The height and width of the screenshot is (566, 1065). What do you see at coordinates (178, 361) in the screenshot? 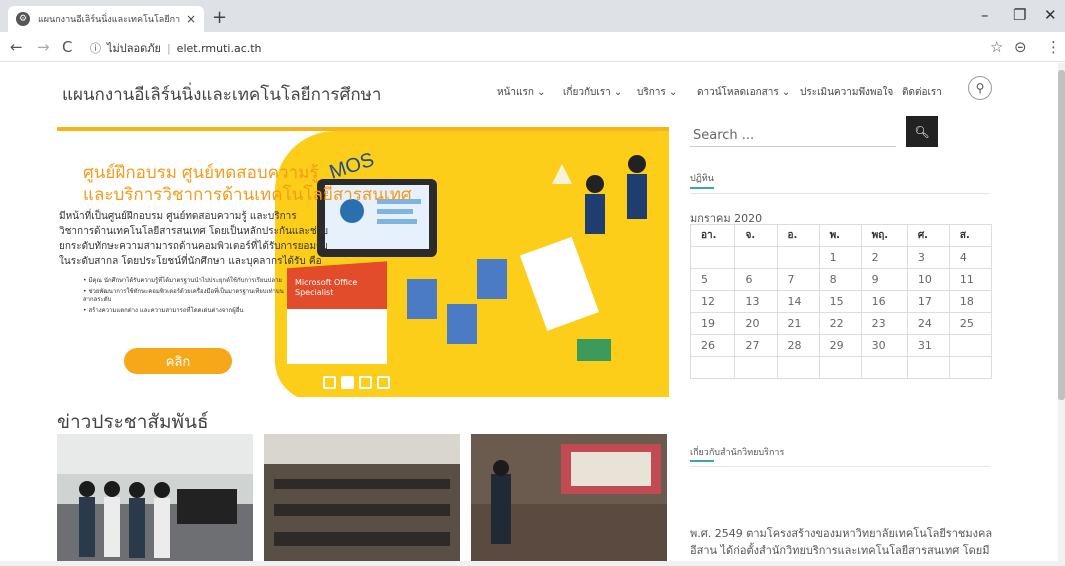
I see `banner-click-button: คลิก` at bounding box center [178, 361].